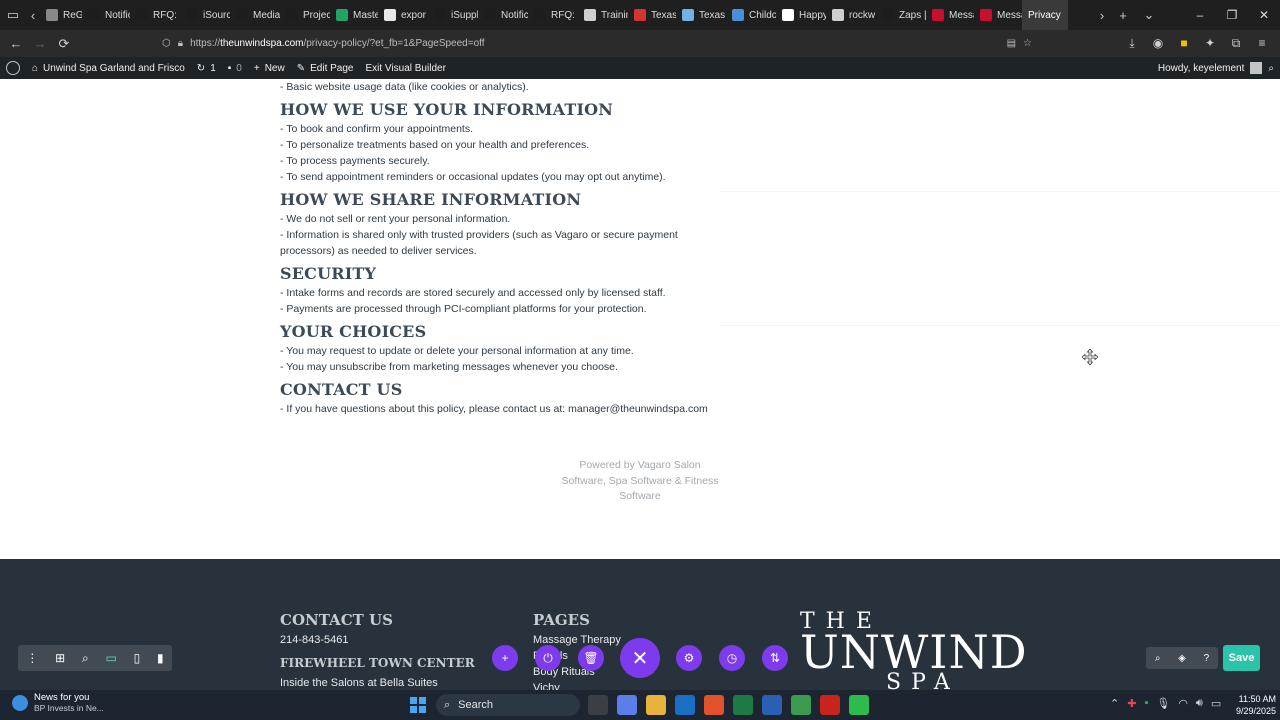 The image size is (1280, 720). Describe the element at coordinates (751, 15) in the screenshot. I see `browser-tab: Childc` at that location.